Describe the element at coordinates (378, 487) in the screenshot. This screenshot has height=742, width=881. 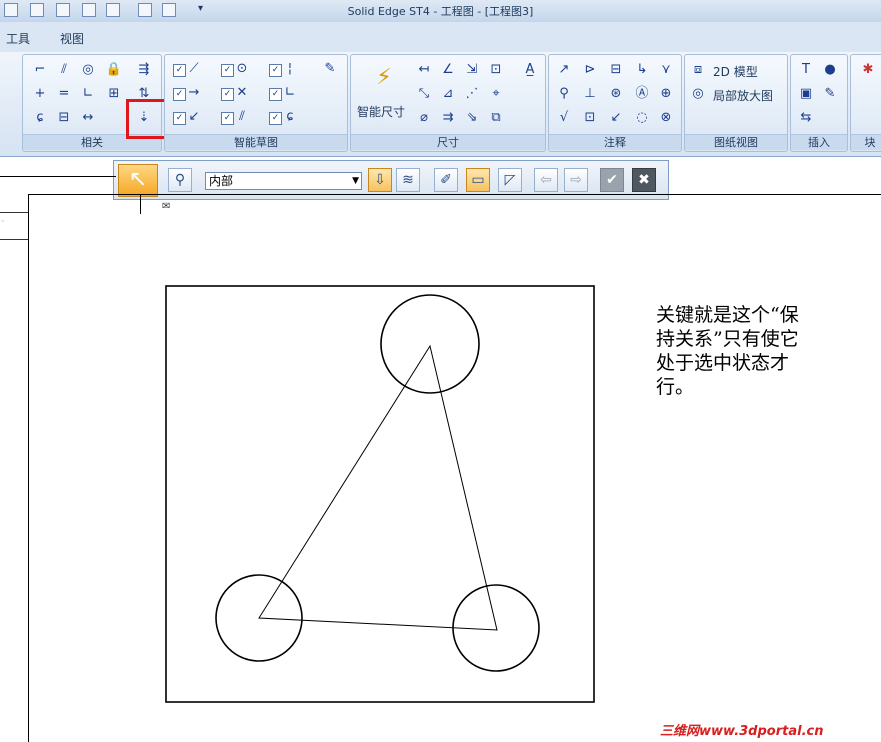
I see `sketch-triangle` at that location.